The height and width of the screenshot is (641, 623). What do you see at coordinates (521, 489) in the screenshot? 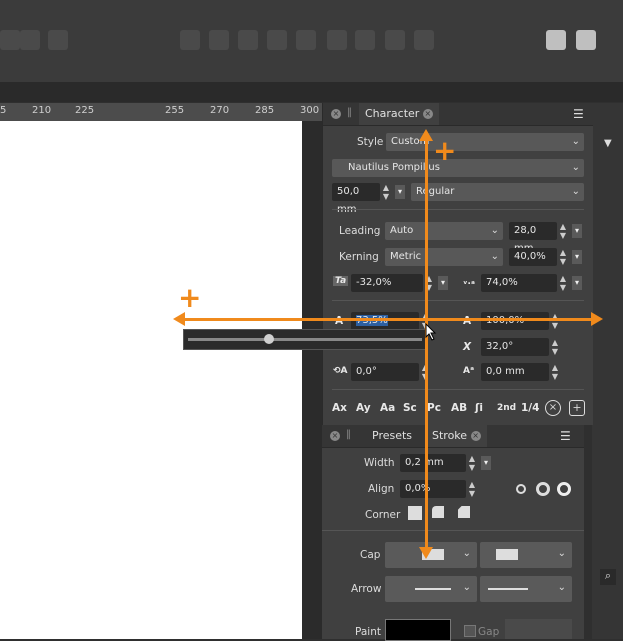
I see `align-inside-icon` at bounding box center [521, 489].